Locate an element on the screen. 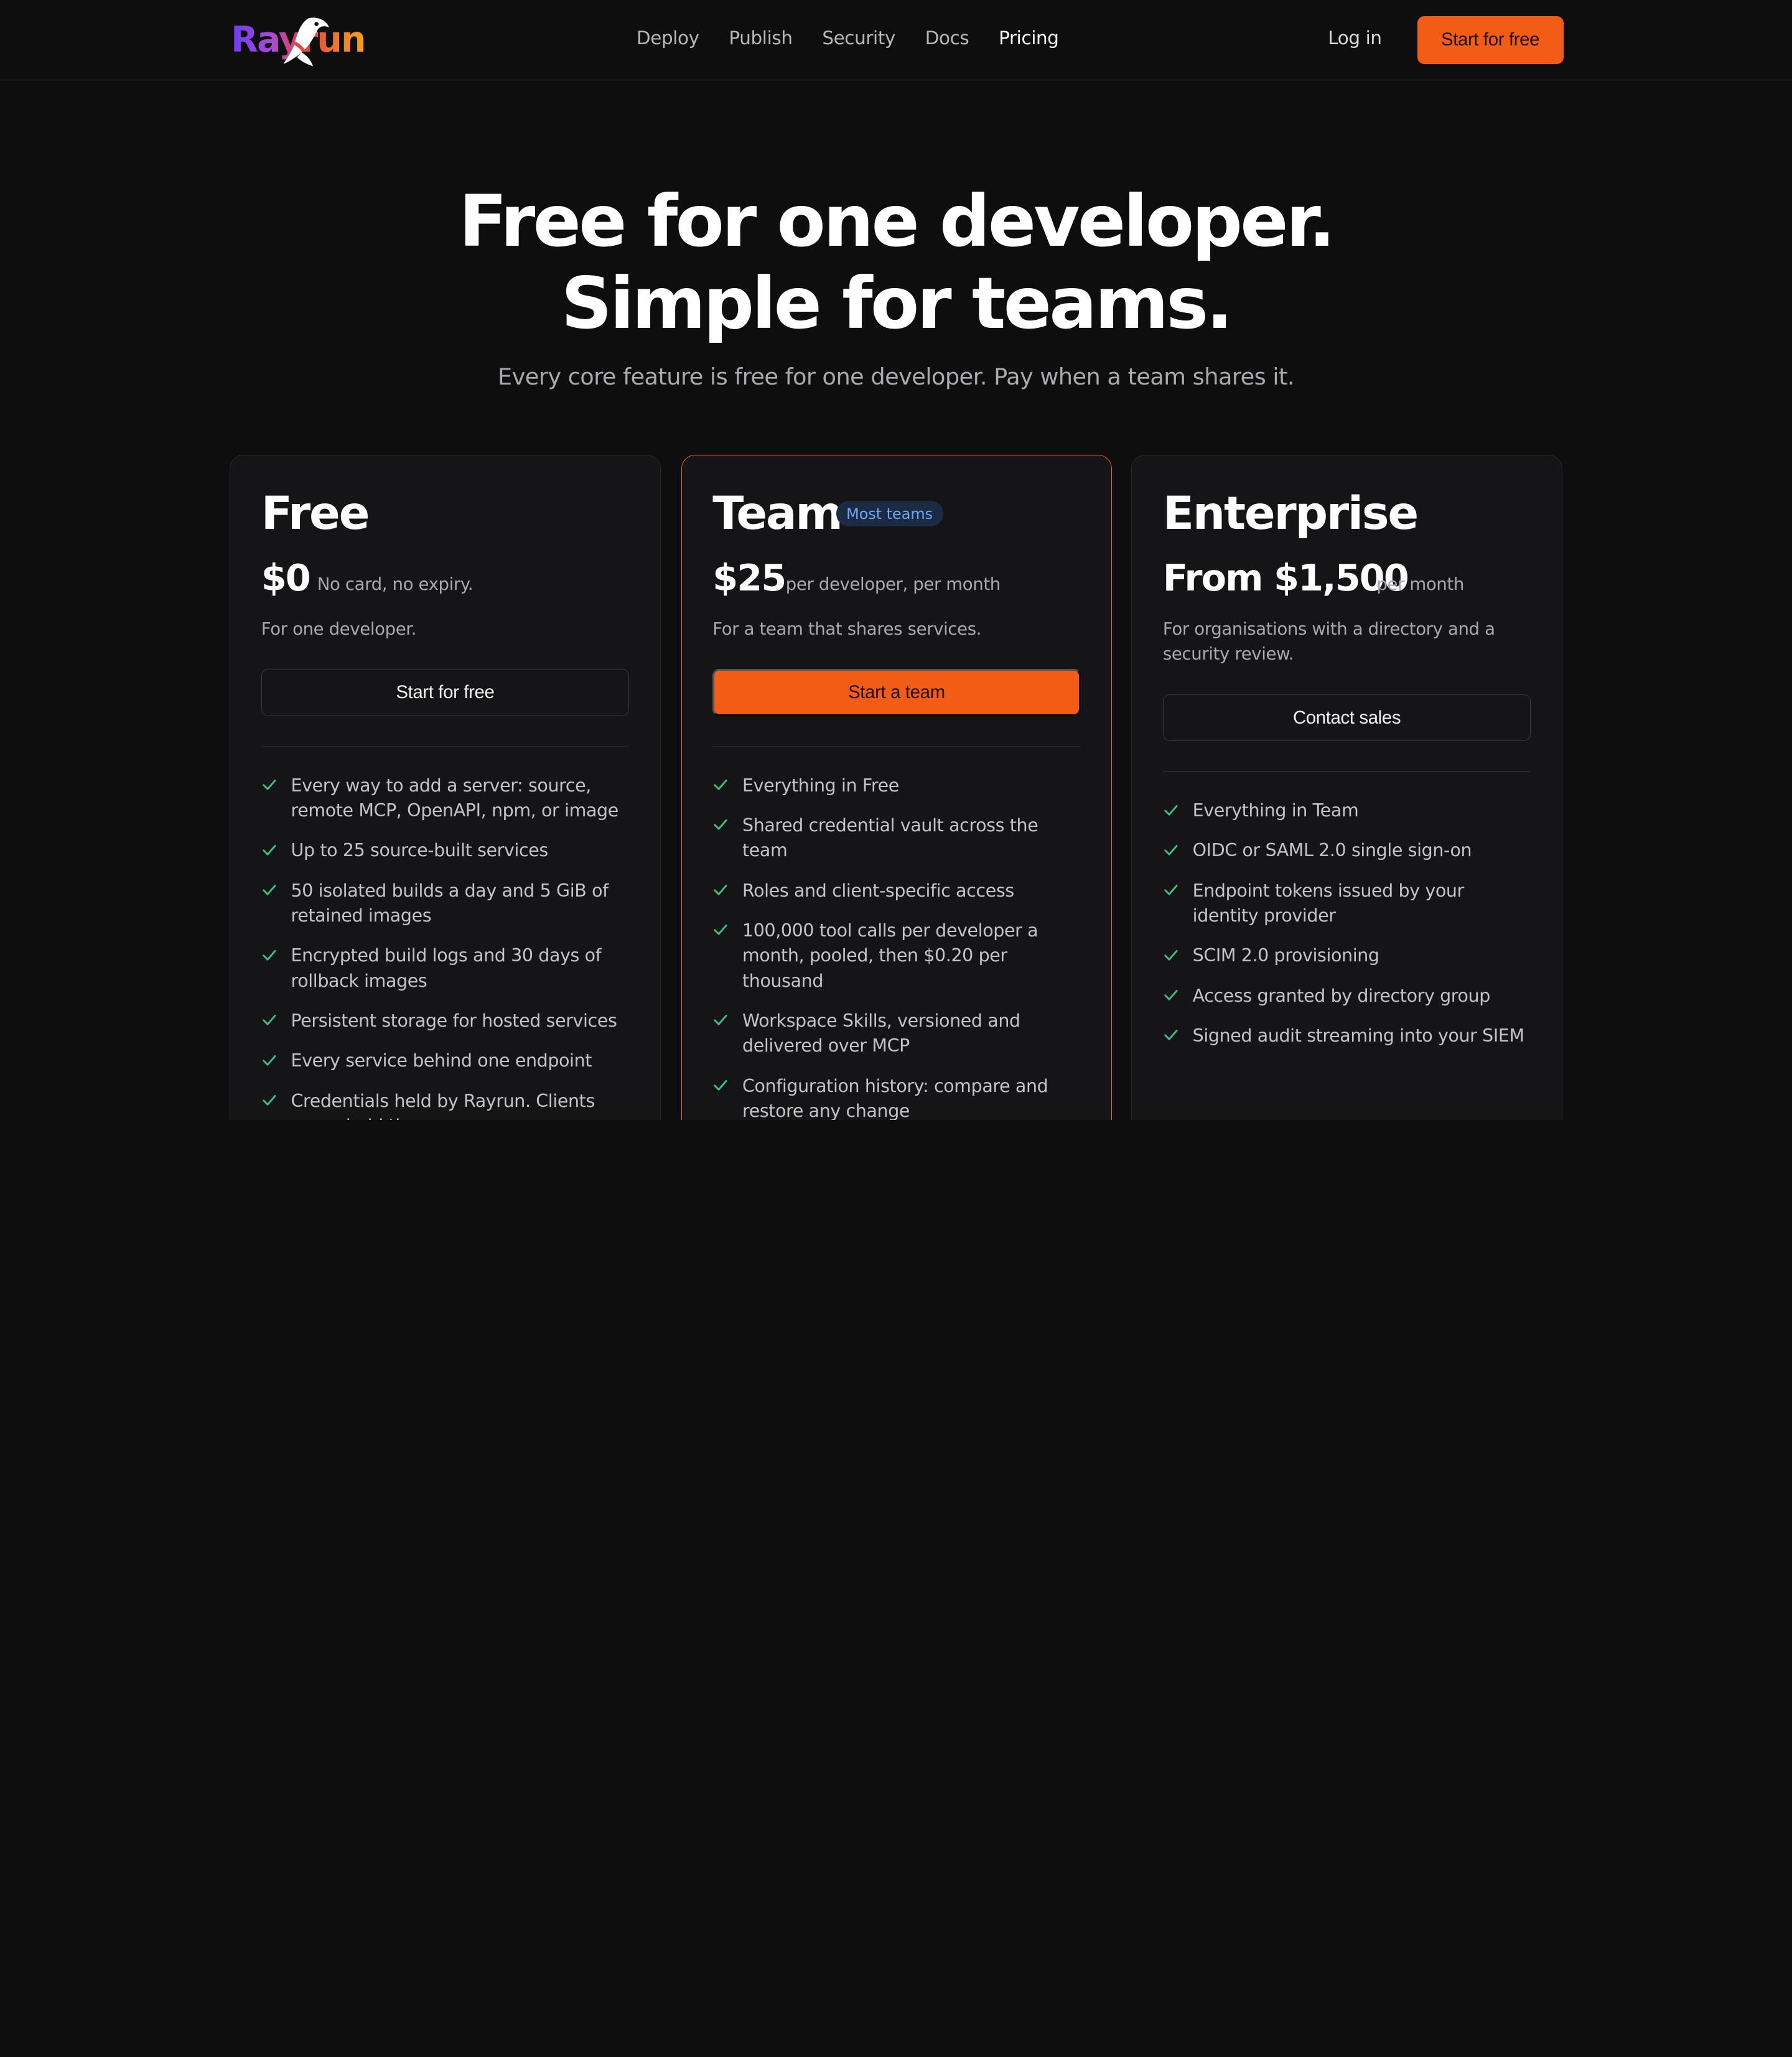  nav-link-deploy: Deploy is located at coordinates (668, 38).